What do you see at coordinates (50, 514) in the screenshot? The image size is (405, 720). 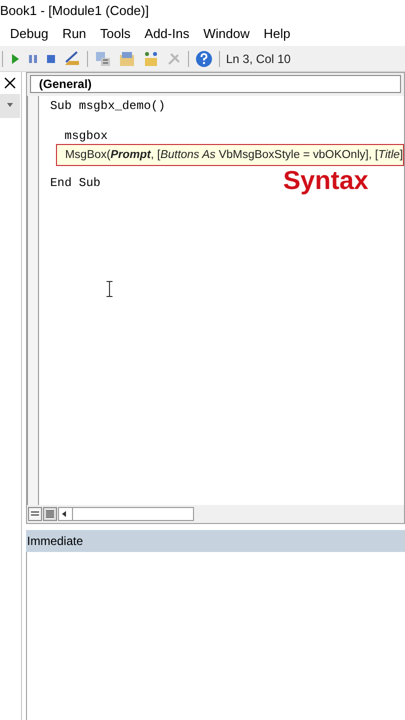 I see `module-view-icon` at bounding box center [50, 514].